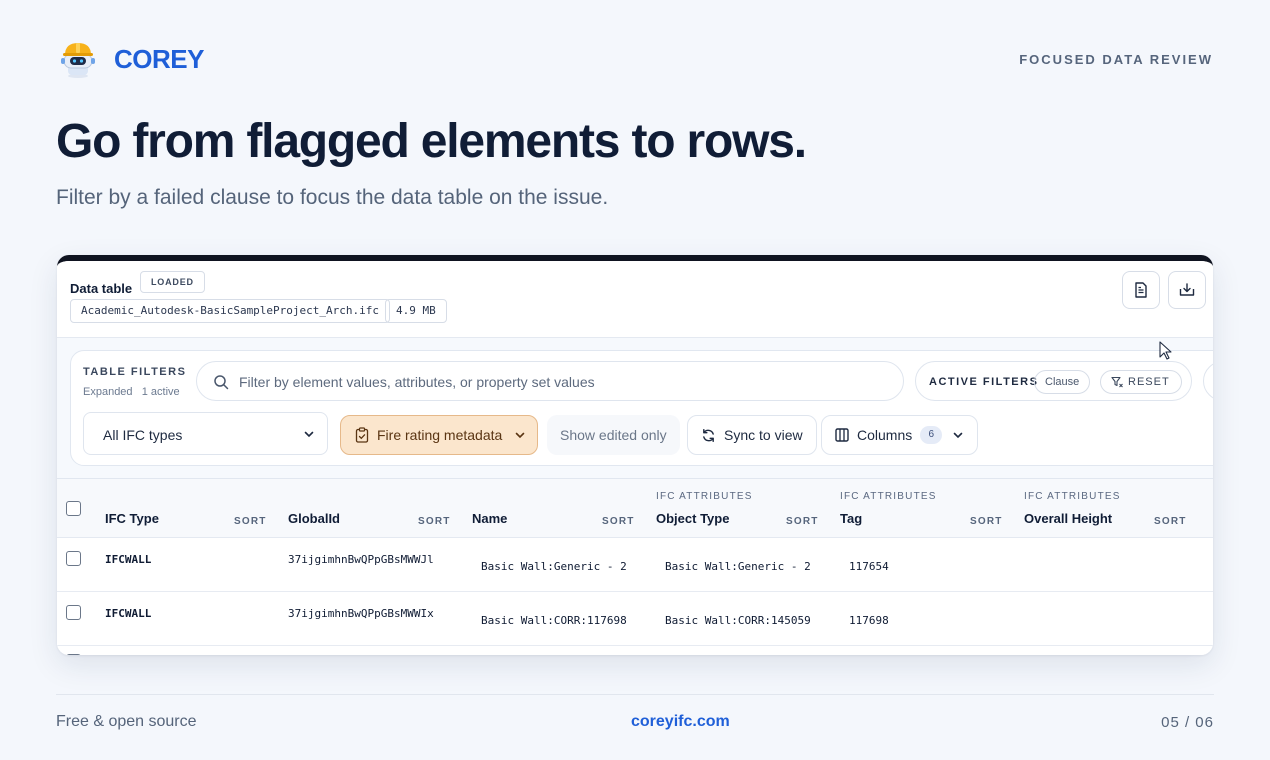  What do you see at coordinates (431, 141) in the screenshot?
I see `headline: Go from flagged elements to rows.` at bounding box center [431, 141].